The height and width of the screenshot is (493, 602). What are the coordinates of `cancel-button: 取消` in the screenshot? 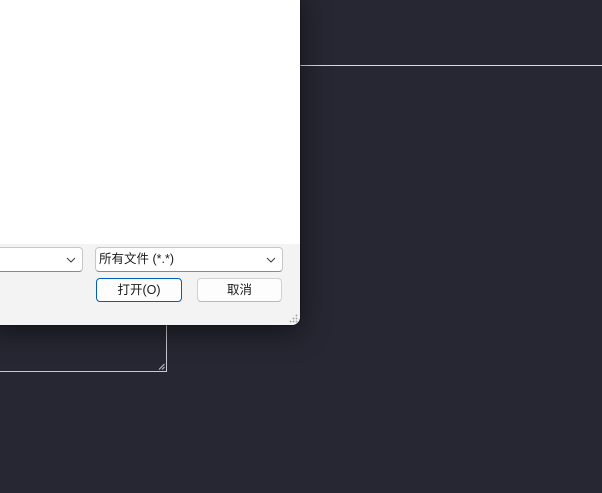 It's located at (239, 290).